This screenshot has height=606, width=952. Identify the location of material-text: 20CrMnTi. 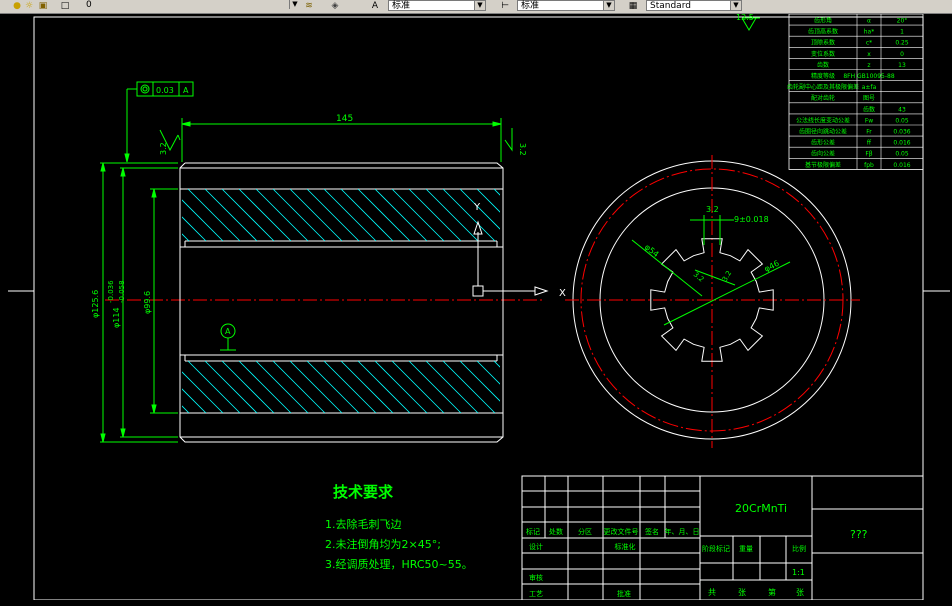
(761, 508).